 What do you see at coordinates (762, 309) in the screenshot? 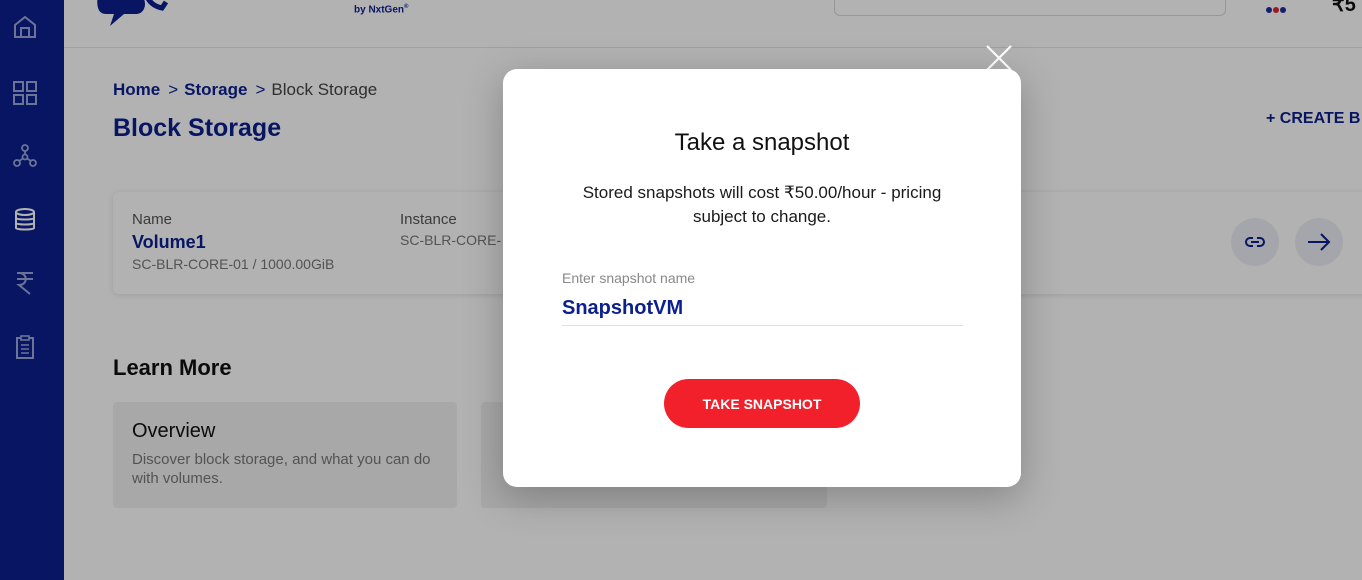
I see `snapshot-name-input` at bounding box center [762, 309].